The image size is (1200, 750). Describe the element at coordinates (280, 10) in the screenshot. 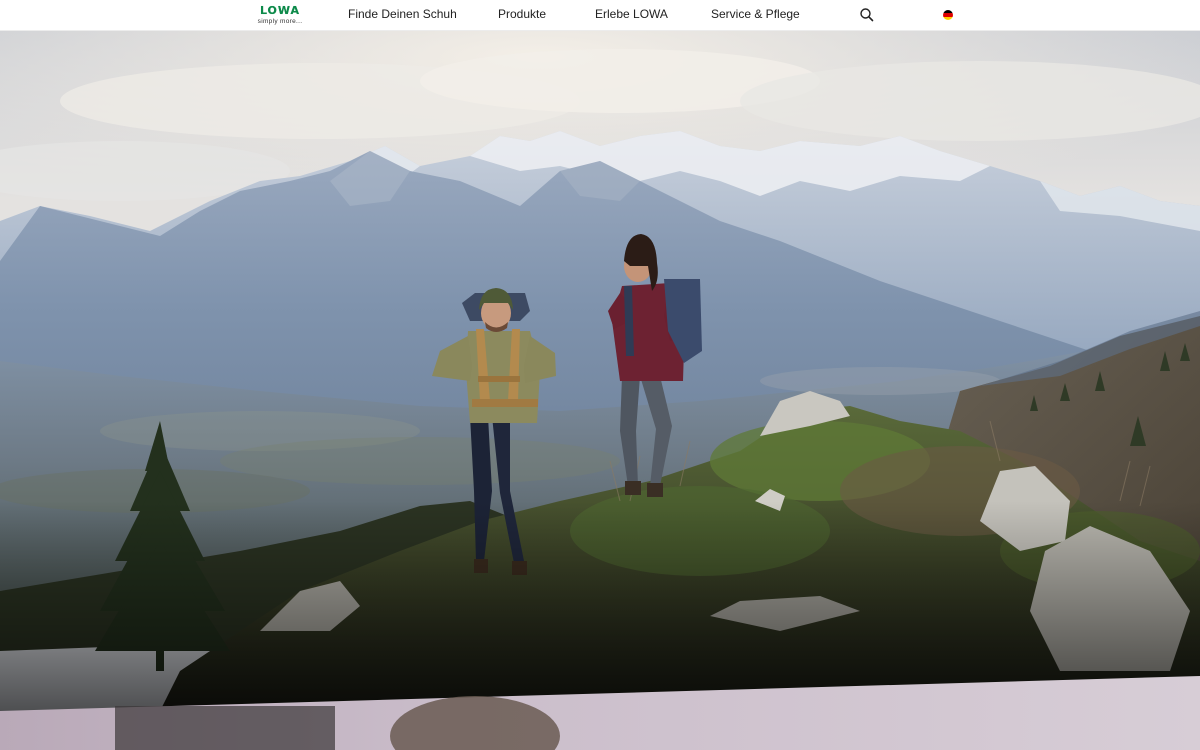

I see `logo-wordmark: LOWA` at that location.